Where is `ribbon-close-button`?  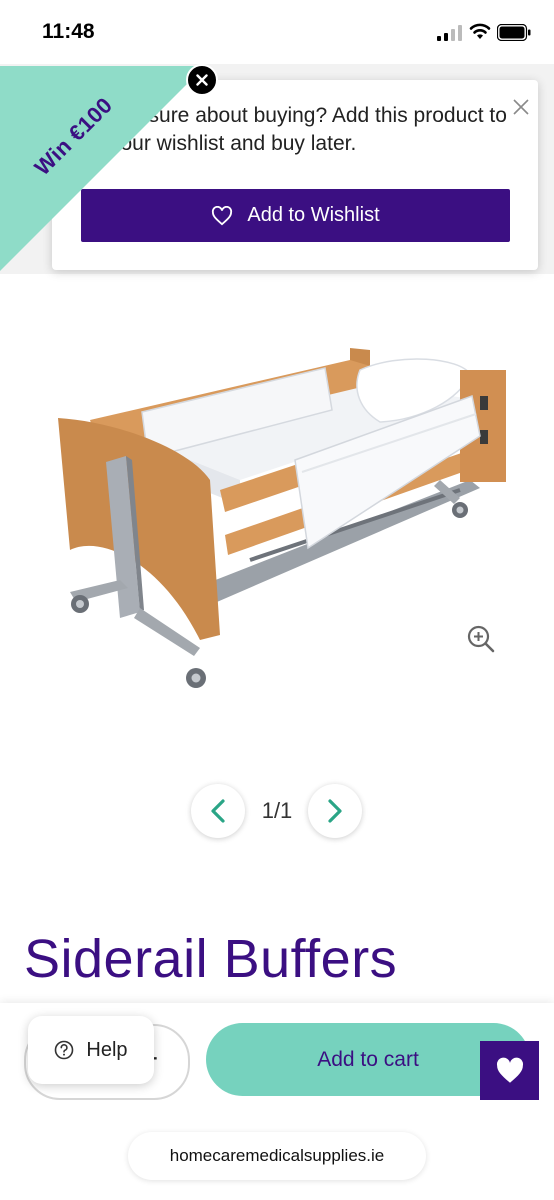
ribbon-close-button is located at coordinates (202, 80).